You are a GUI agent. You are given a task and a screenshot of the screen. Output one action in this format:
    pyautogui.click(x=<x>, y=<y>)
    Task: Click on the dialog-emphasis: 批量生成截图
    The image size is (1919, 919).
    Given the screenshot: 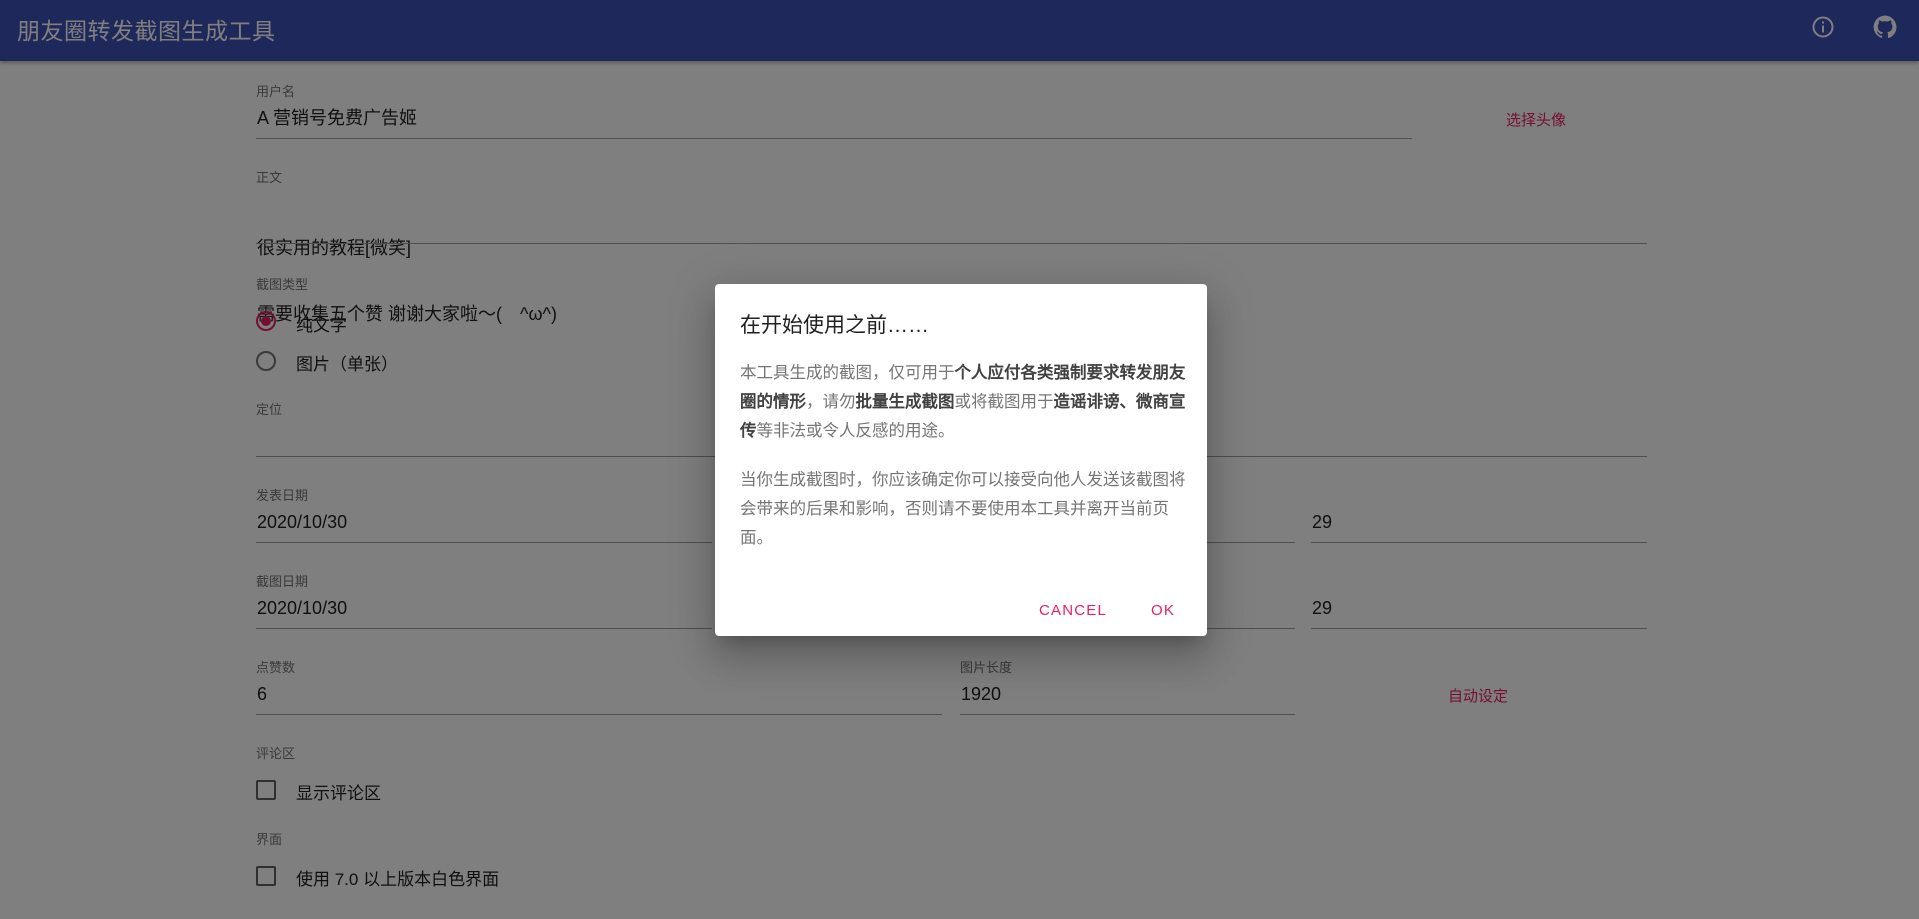 What is the action you would take?
    pyautogui.click(x=905, y=402)
    